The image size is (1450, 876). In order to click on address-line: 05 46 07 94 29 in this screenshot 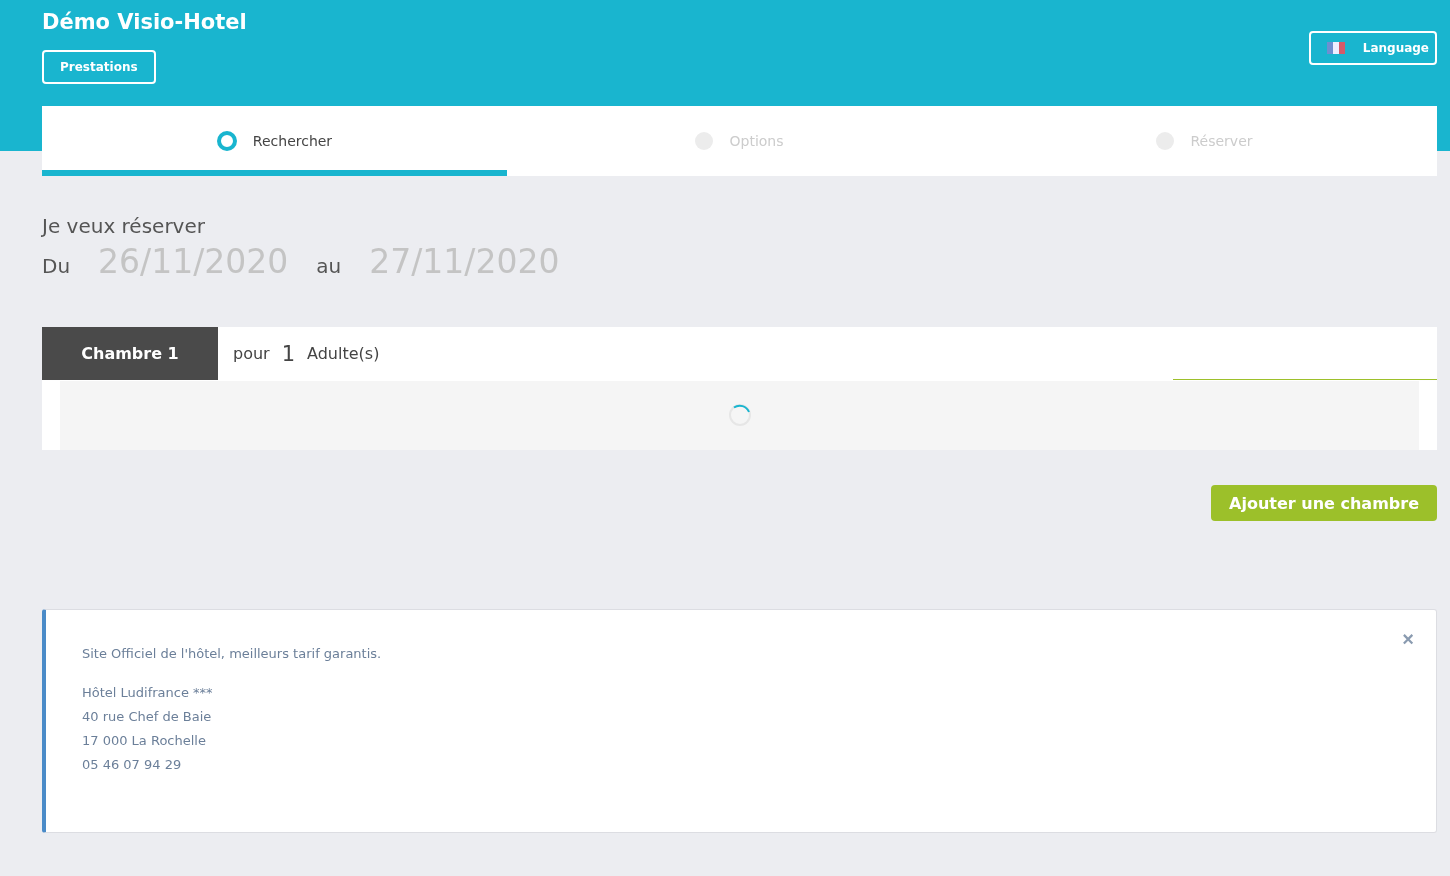, I will do `click(132, 765)`.